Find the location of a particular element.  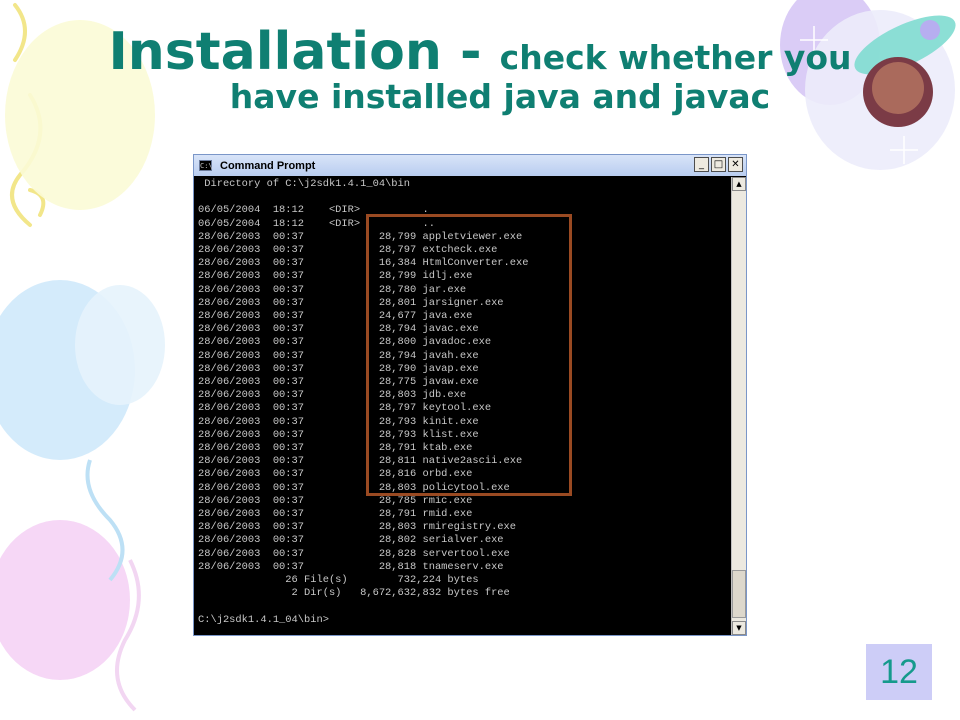

console-line: 28/06/2003 00:37 28,791 rmid.exe is located at coordinates (335, 514).